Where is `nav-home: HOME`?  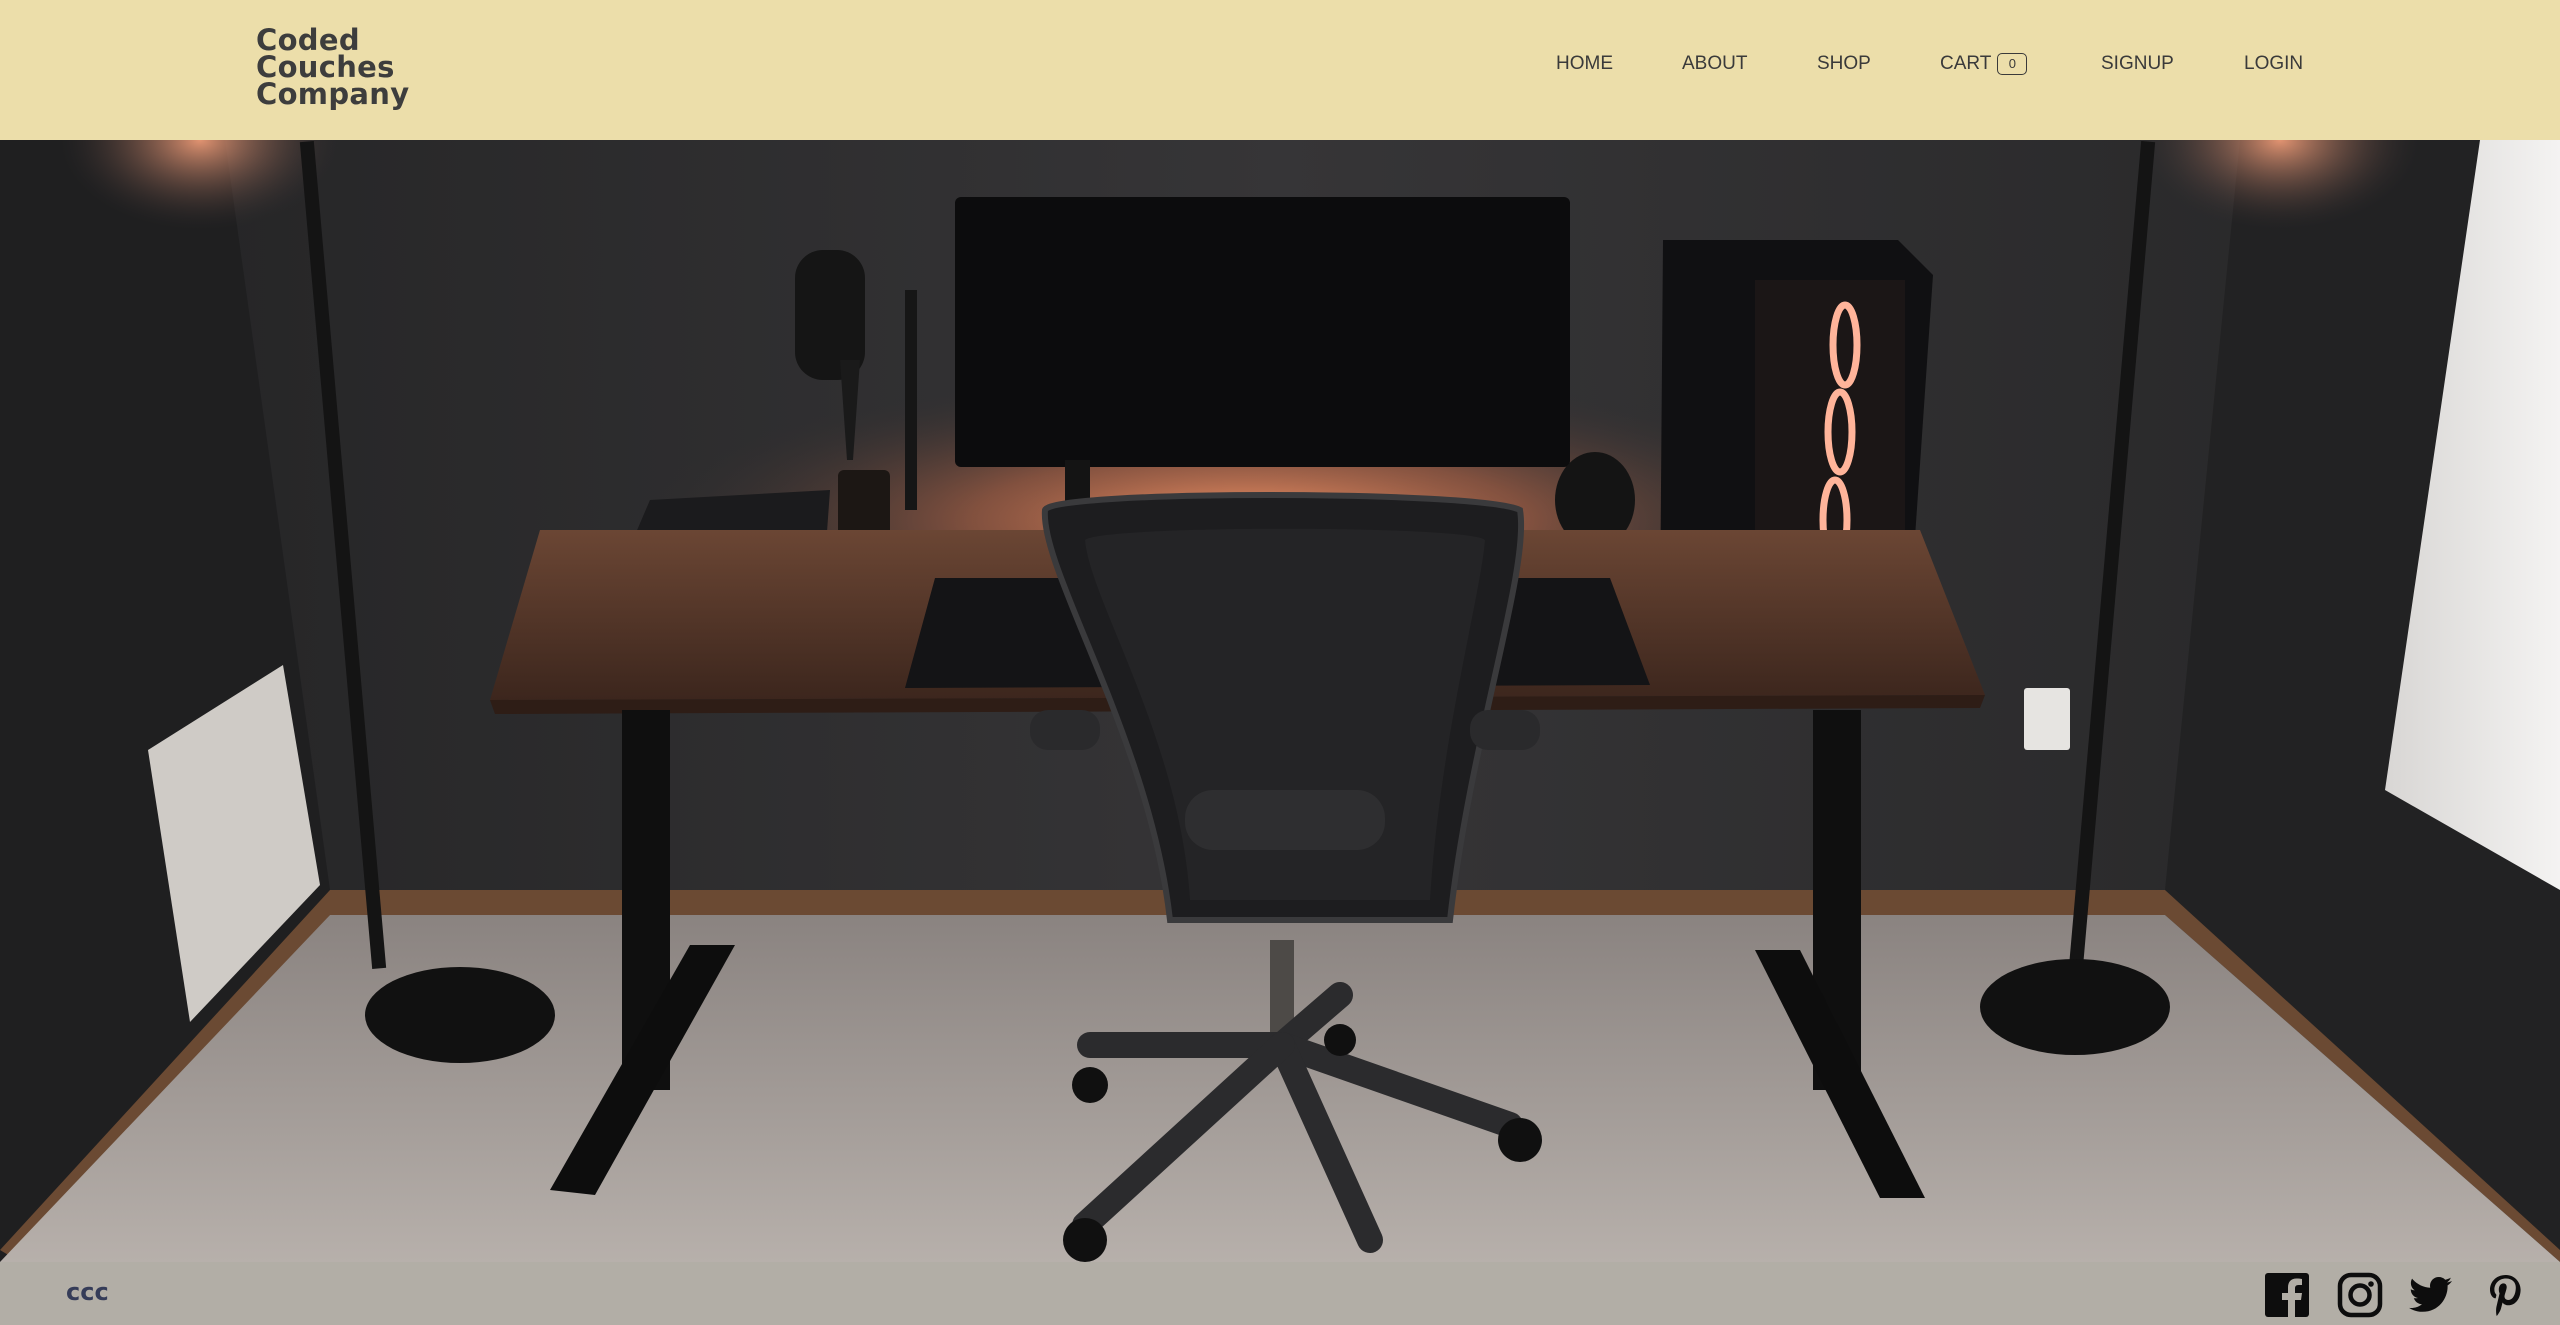
nav-home: HOME is located at coordinates (1584, 64).